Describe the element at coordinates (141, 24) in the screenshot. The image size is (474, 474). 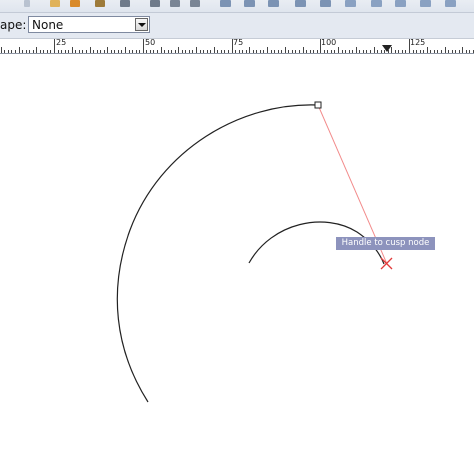
I see `dropdown-arrow-icon` at that location.